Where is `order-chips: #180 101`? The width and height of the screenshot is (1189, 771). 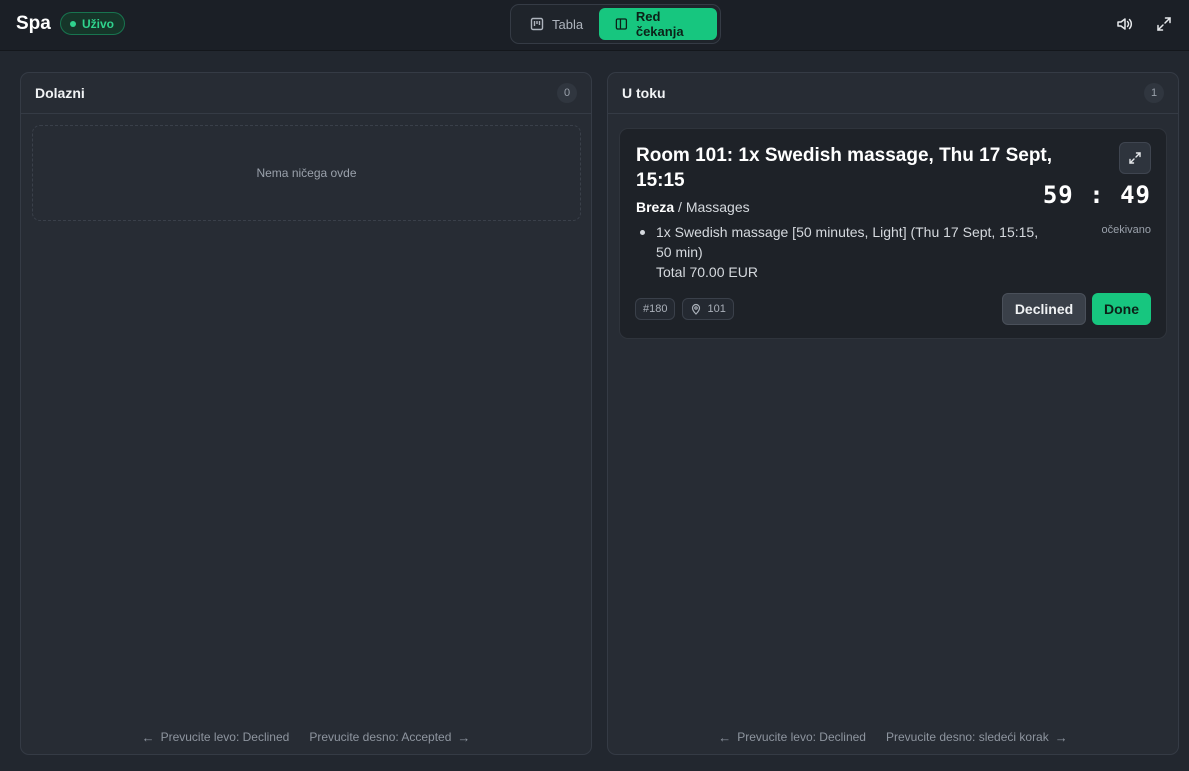 order-chips: #180 101 is located at coordinates (684, 309).